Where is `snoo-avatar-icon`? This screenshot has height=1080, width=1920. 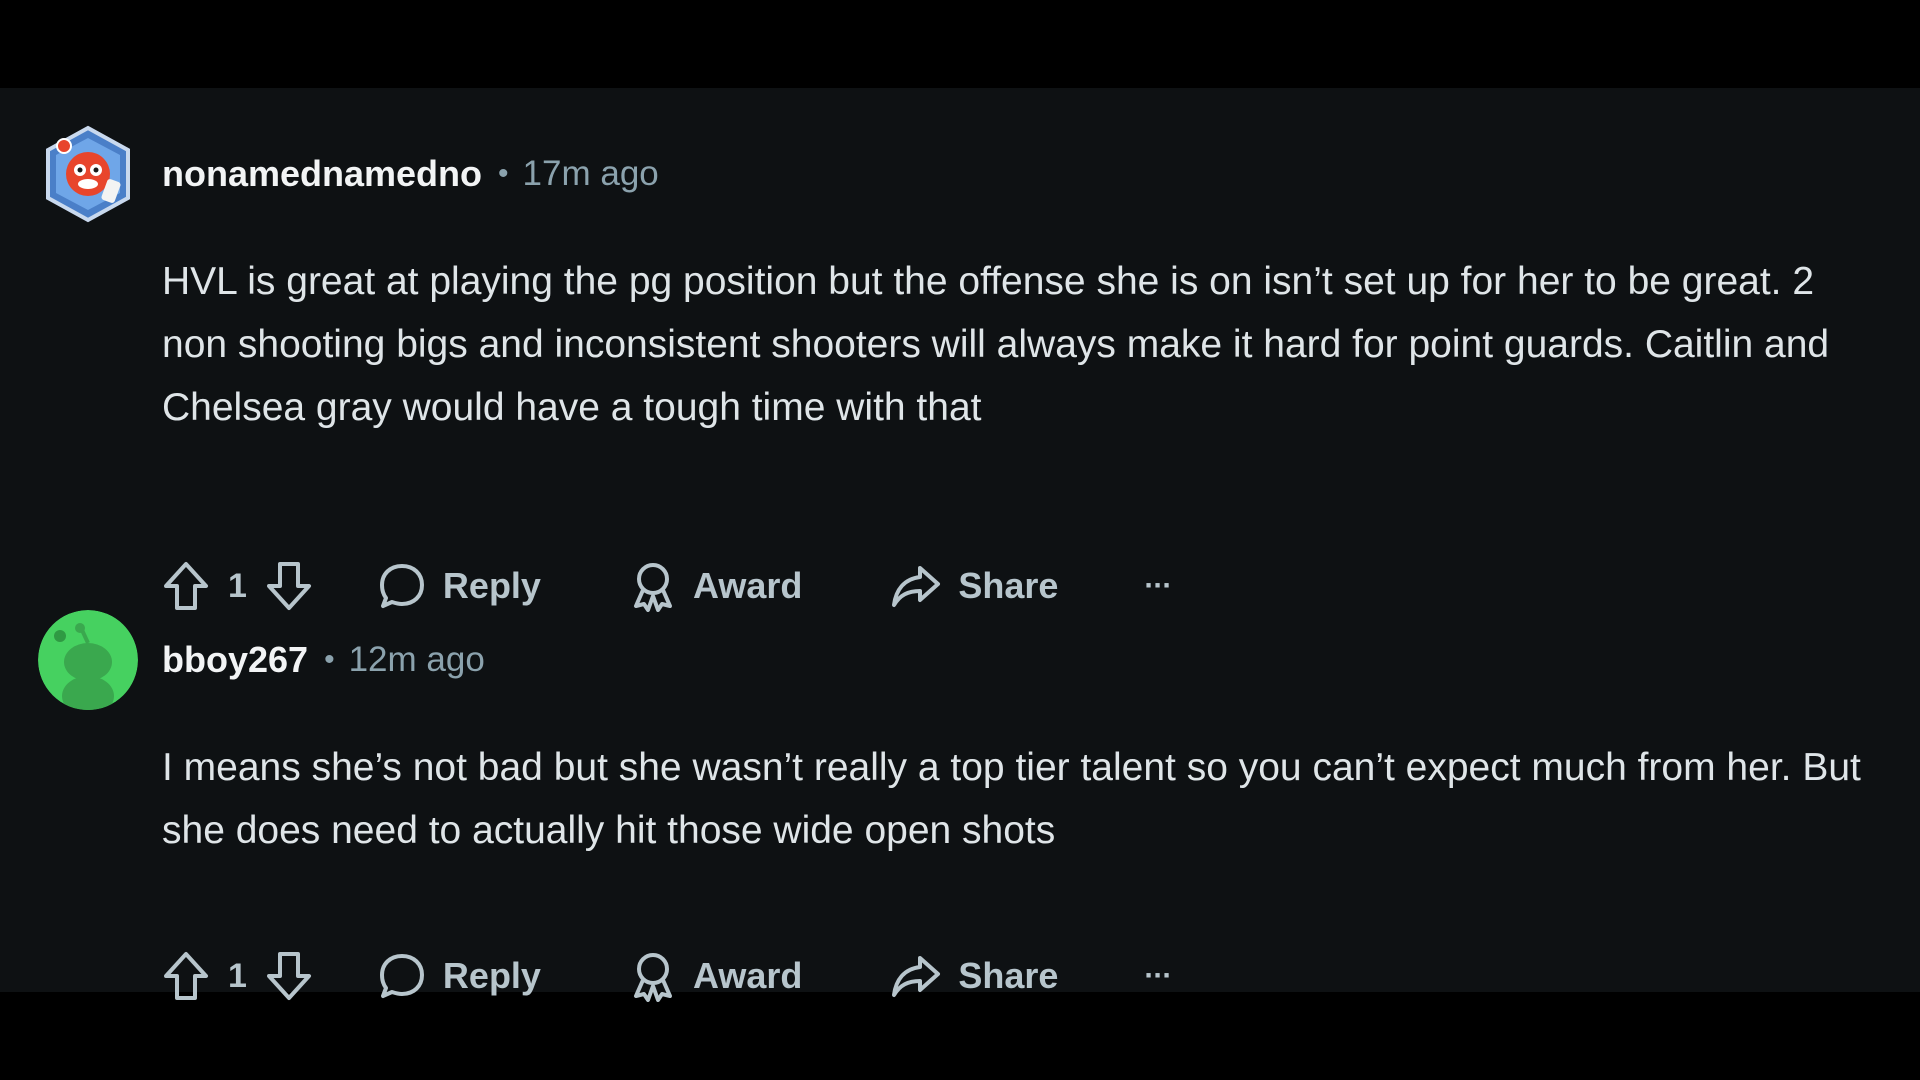
snoo-avatar-icon is located at coordinates (88, 174).